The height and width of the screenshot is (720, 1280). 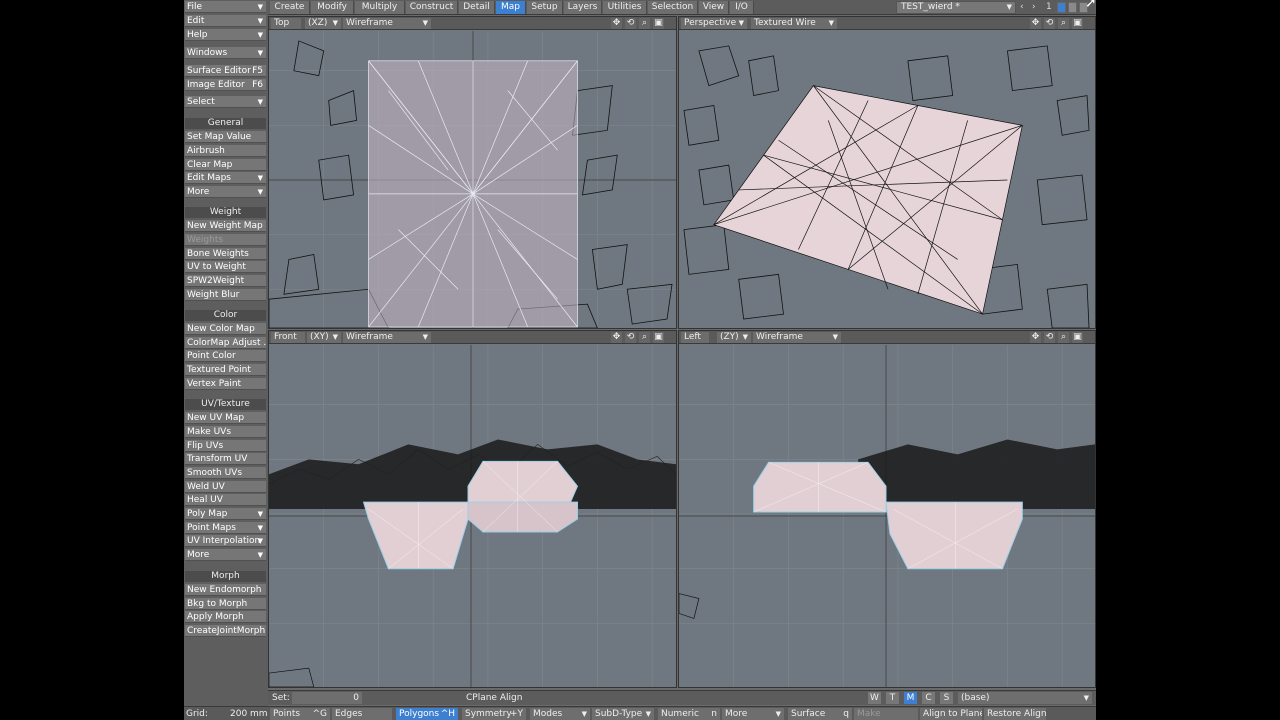 I want to click on new-endomorph-button: New Endomorph, so click(x=225, y=590).